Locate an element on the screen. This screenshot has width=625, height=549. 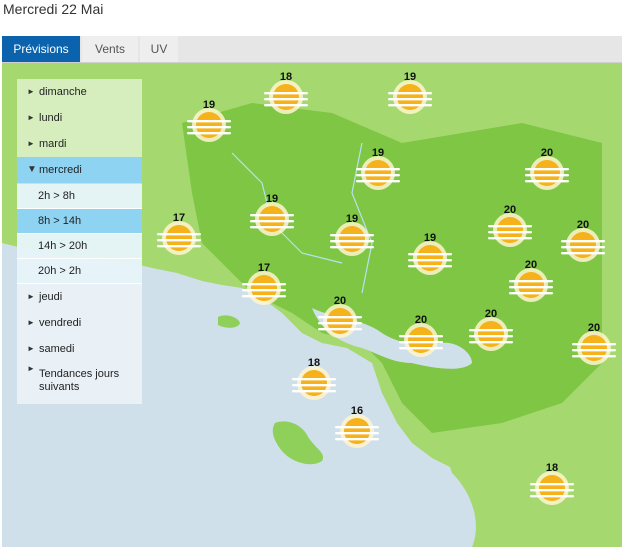
sun-haze-icon: 16 is located at coordinates (357, 426).